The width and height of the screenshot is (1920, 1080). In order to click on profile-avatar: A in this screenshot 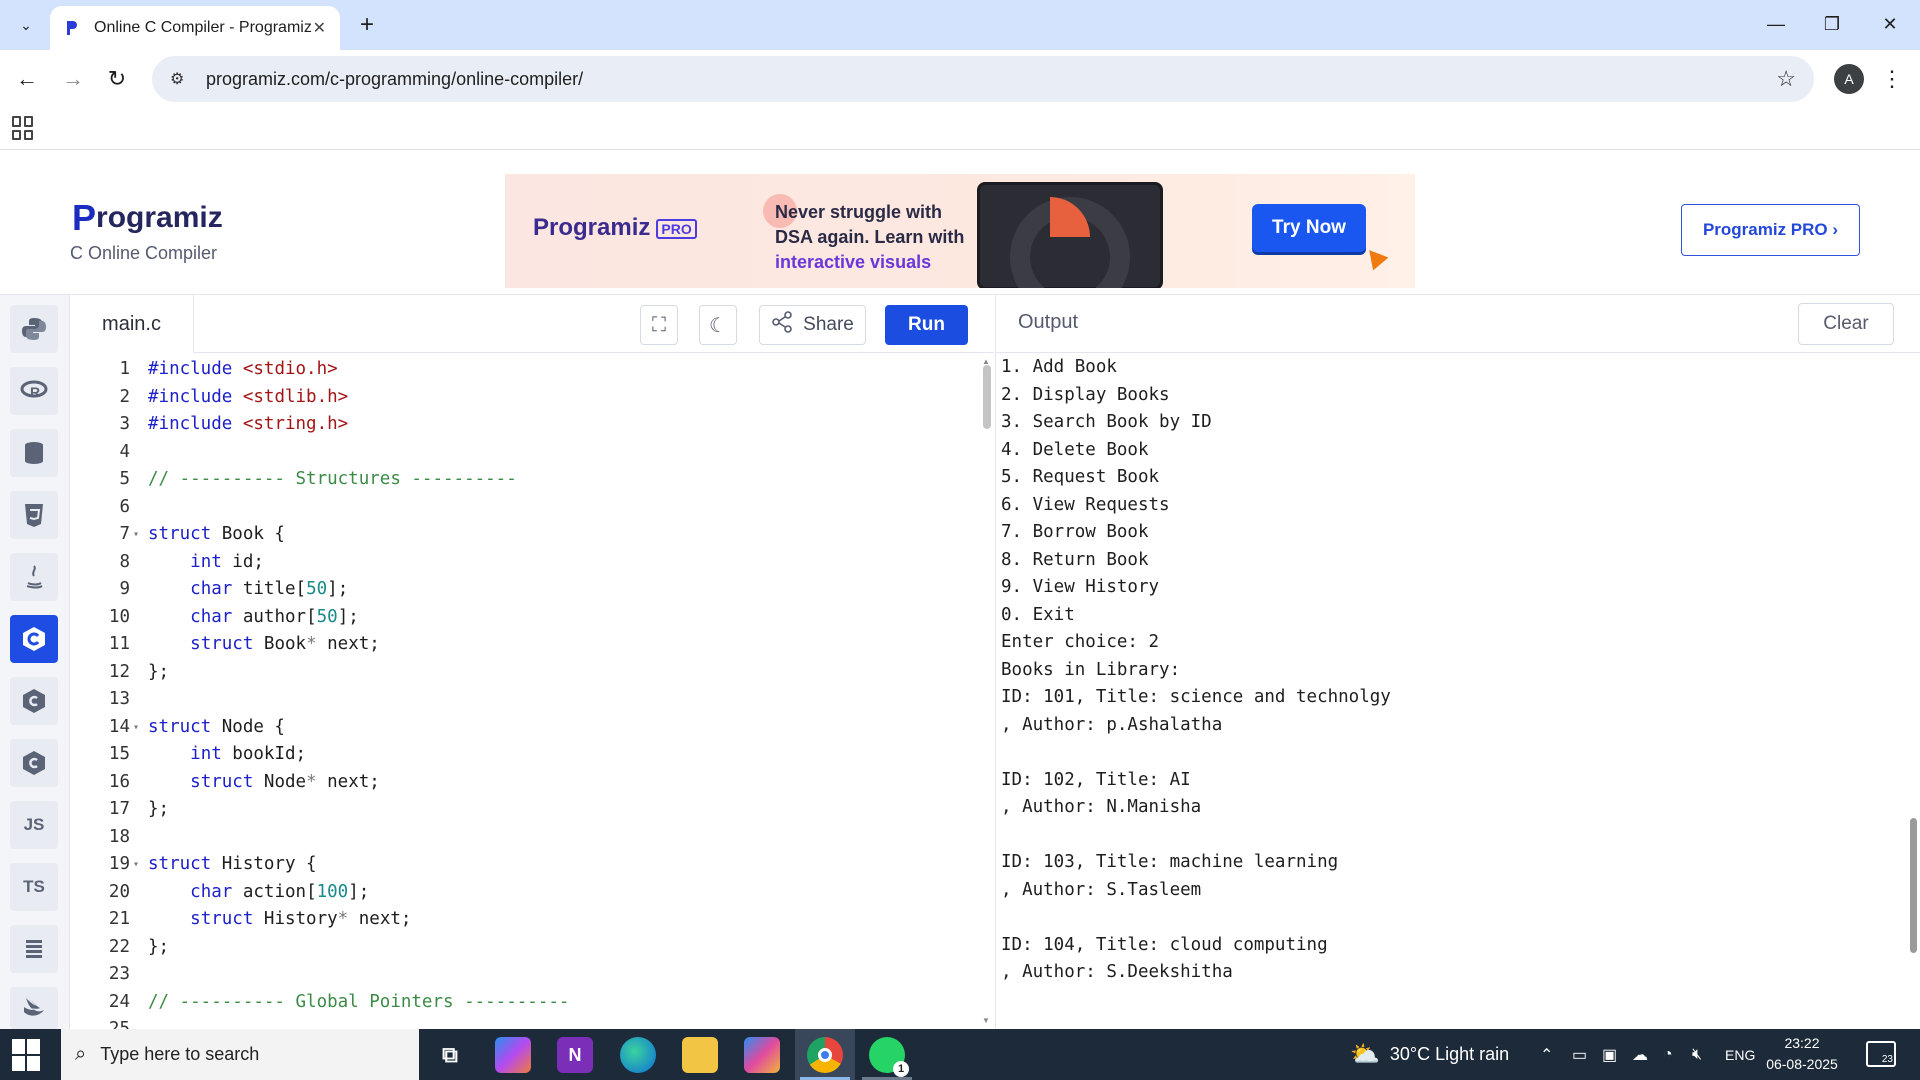, I will do `click(1849, 79)`.